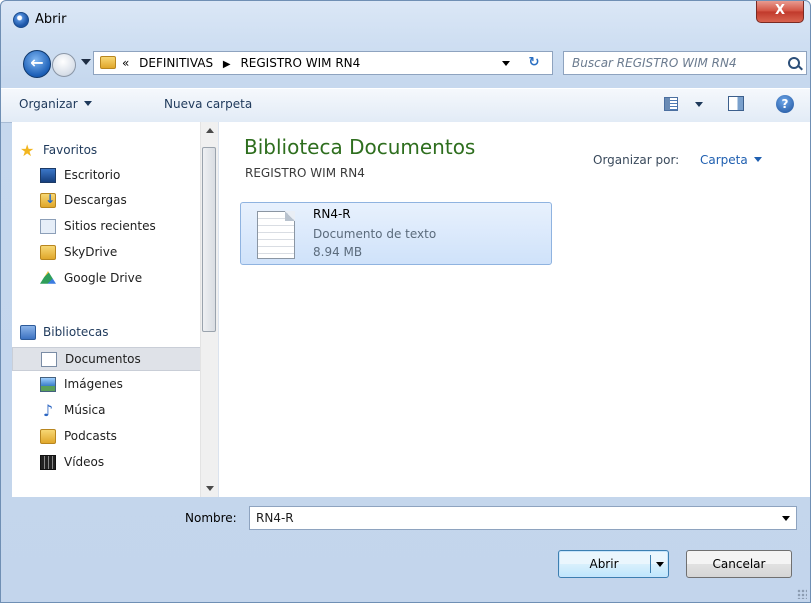 This screenshot has width=811, height=603. Describe the element at coordinates (208, 104) in the screenshot. I see `new-folder-button: Nueva carpeta` at that location.